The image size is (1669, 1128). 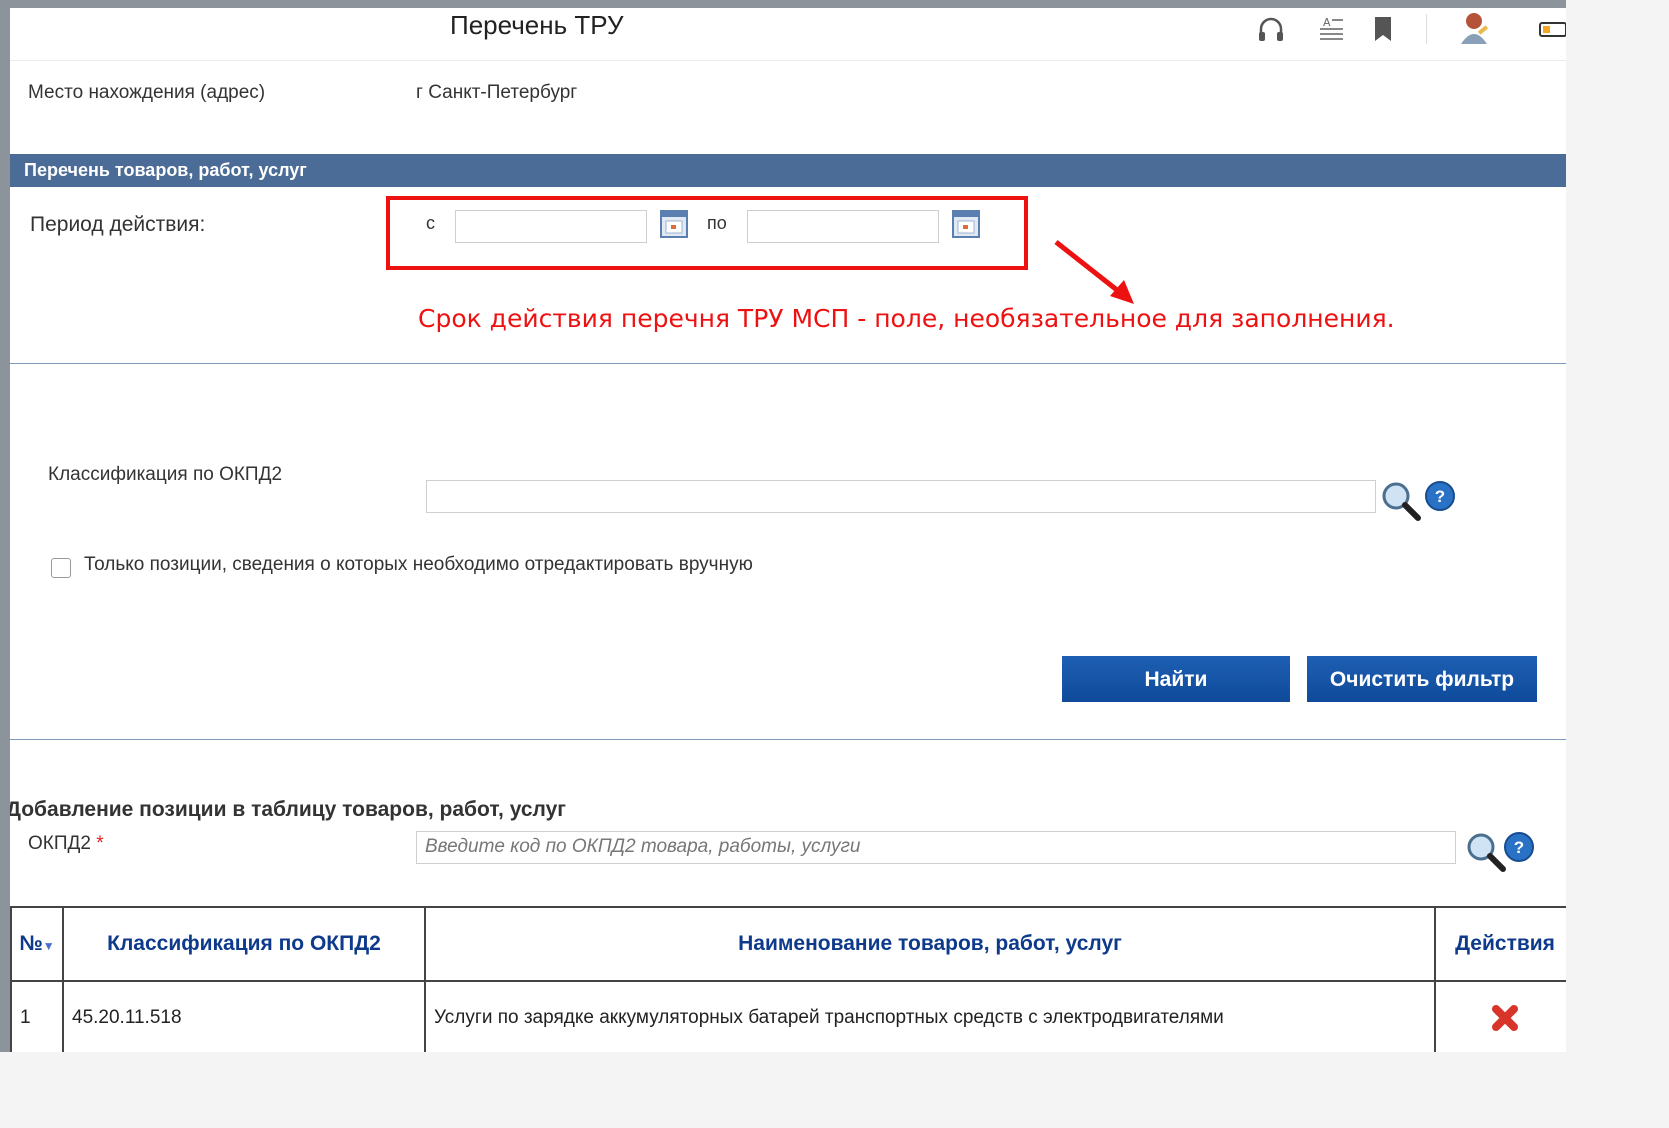 What do you see at coordinates (1474, 28) in the screenshot?
I see `user-avatar-icon` at bounding box center [1474, 28].